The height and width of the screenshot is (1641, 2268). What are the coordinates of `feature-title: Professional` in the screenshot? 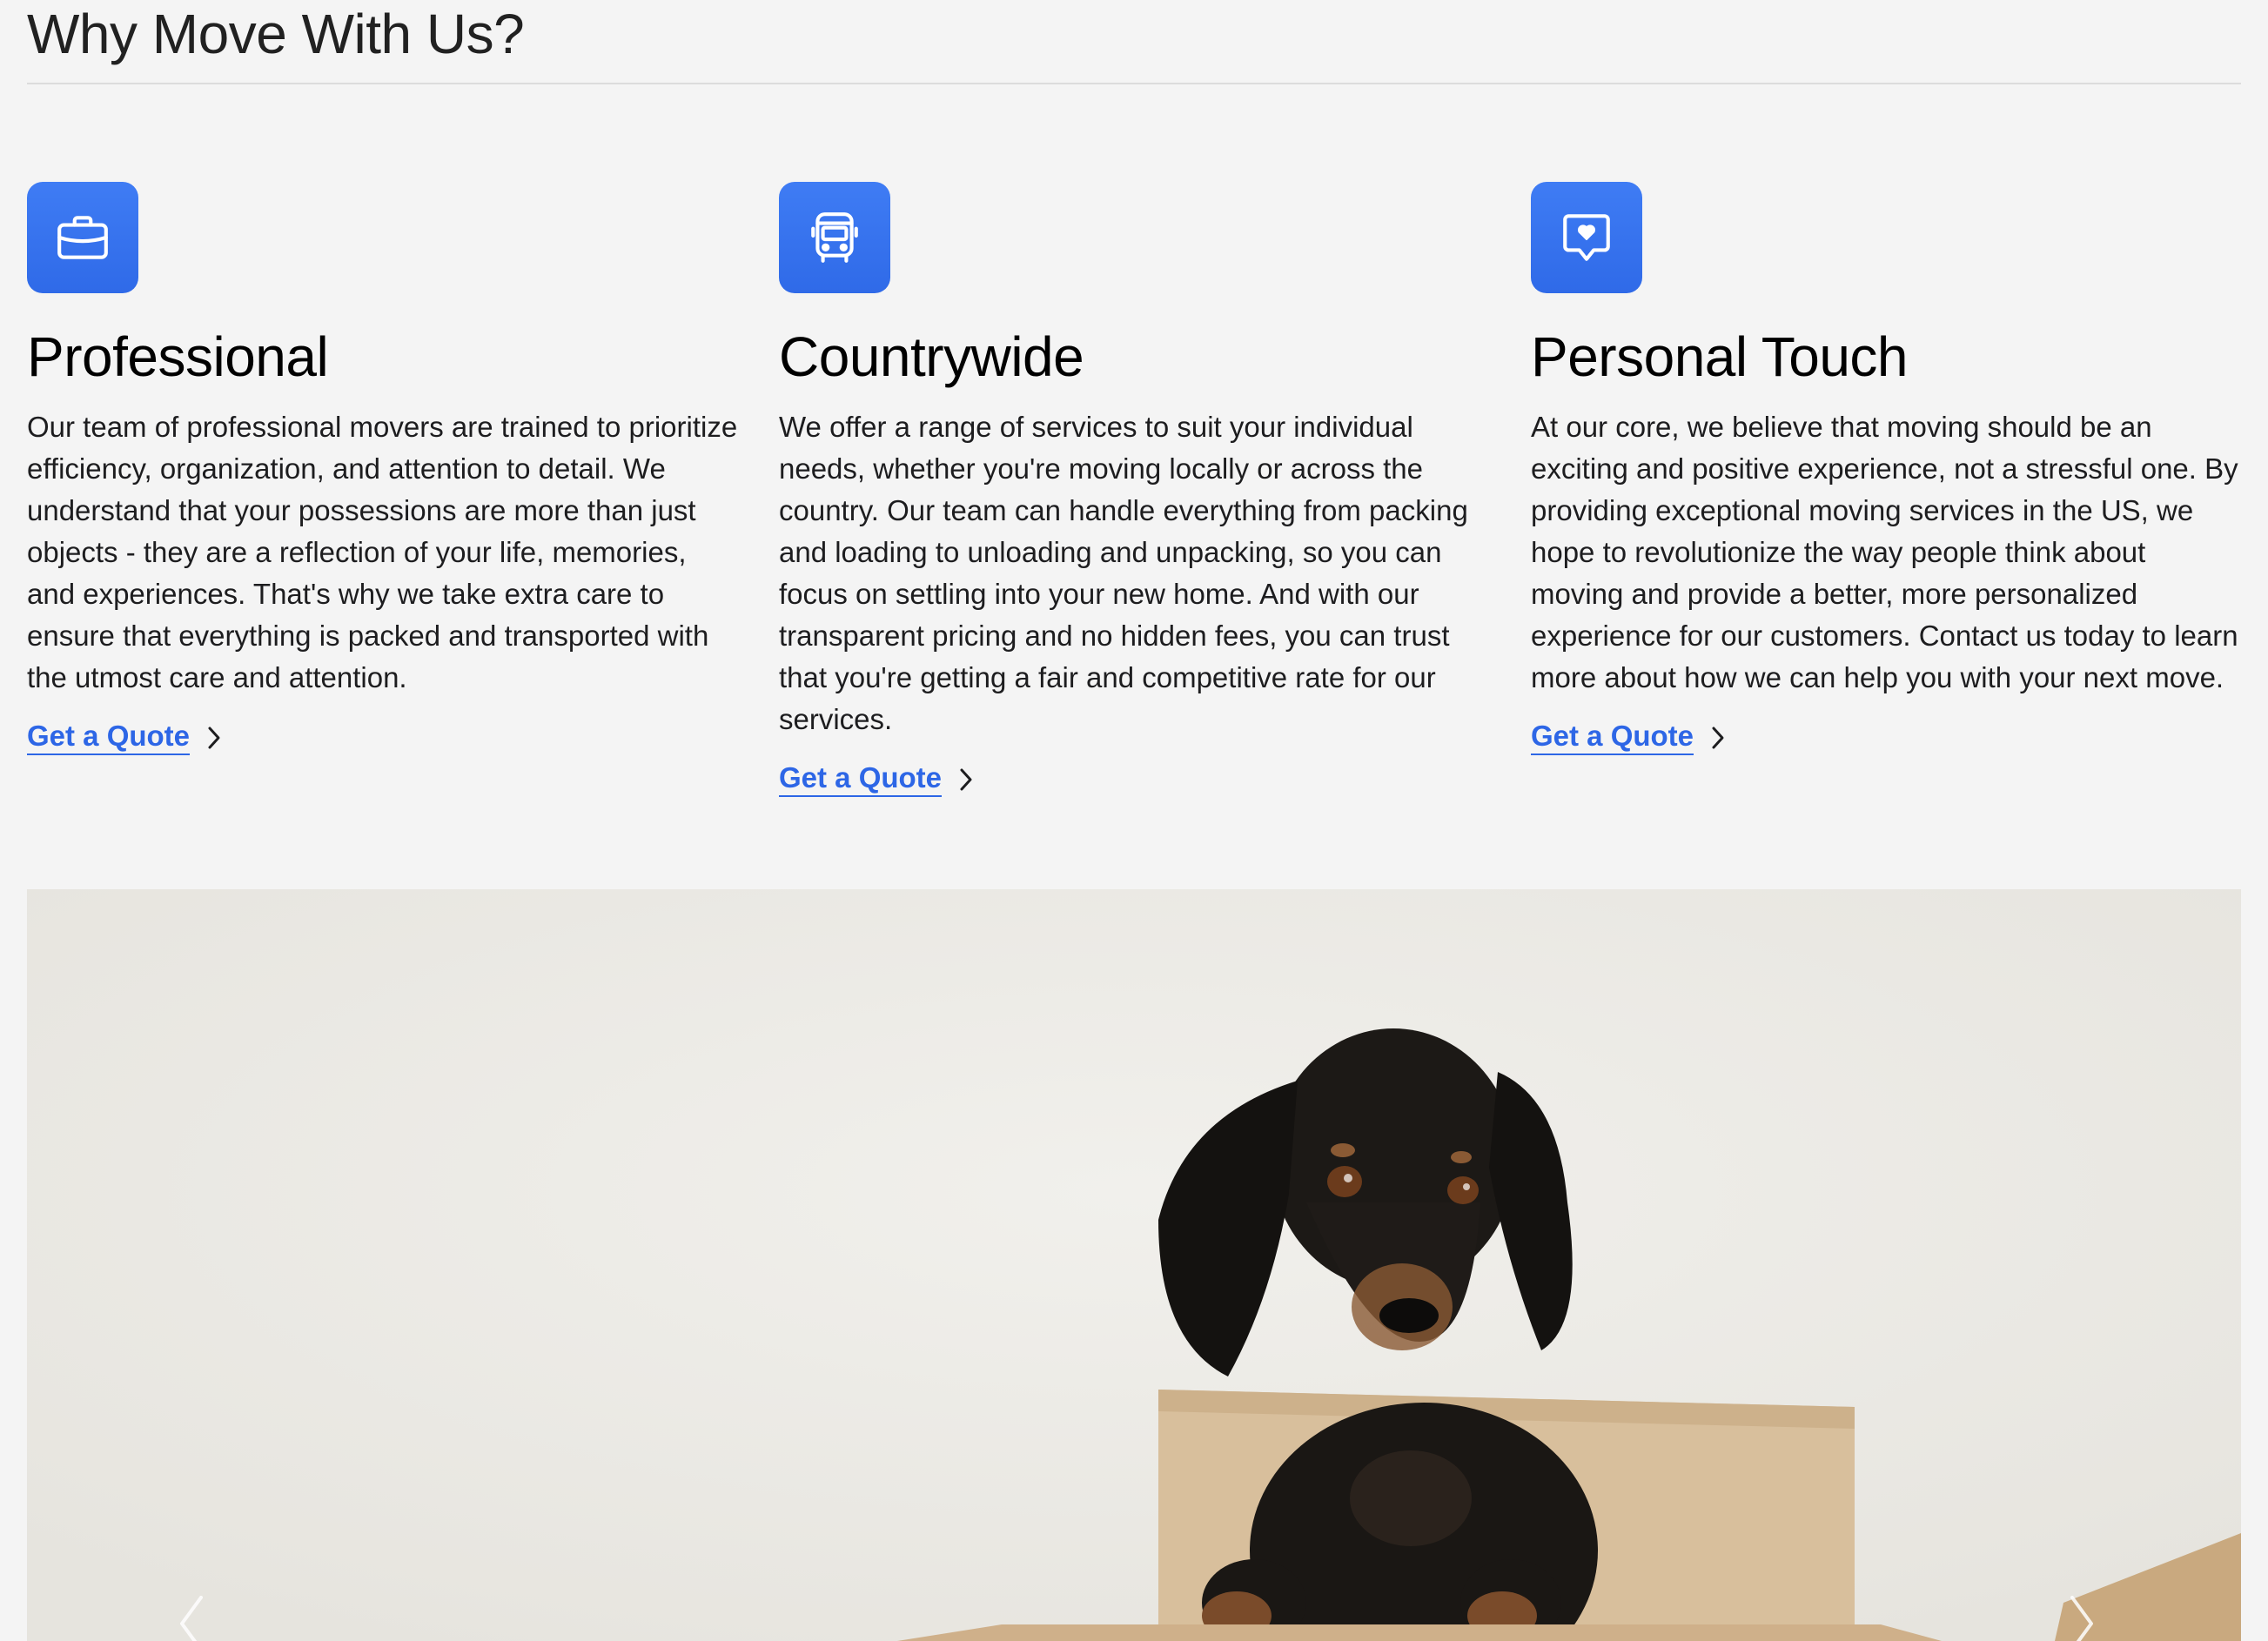 It's located at (178, 356).